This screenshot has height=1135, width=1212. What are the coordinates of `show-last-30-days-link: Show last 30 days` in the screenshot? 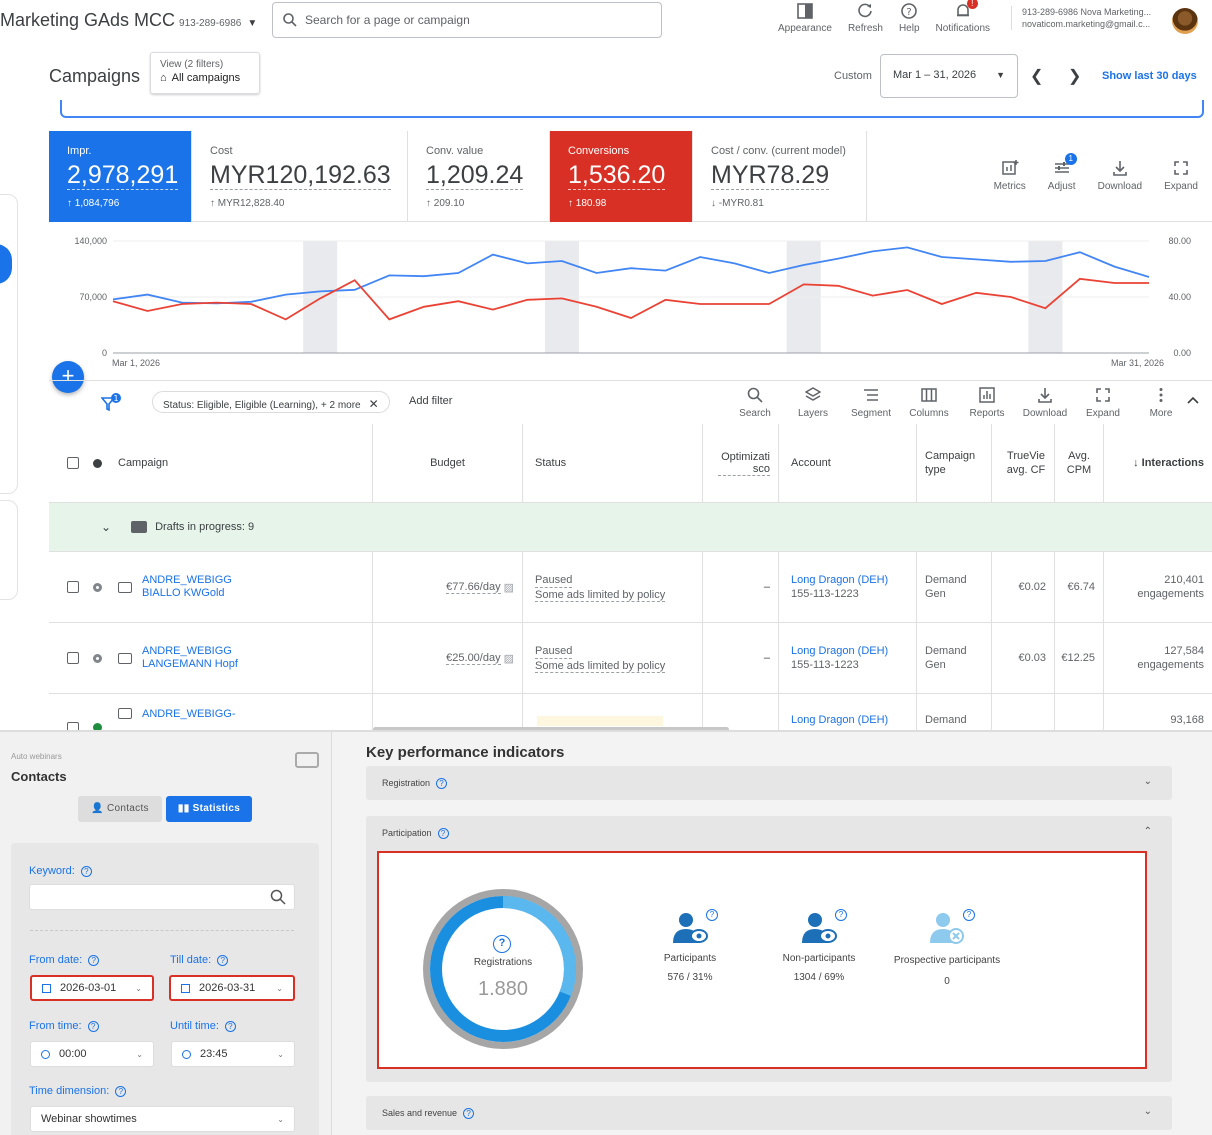 It's located at (1149, 76).